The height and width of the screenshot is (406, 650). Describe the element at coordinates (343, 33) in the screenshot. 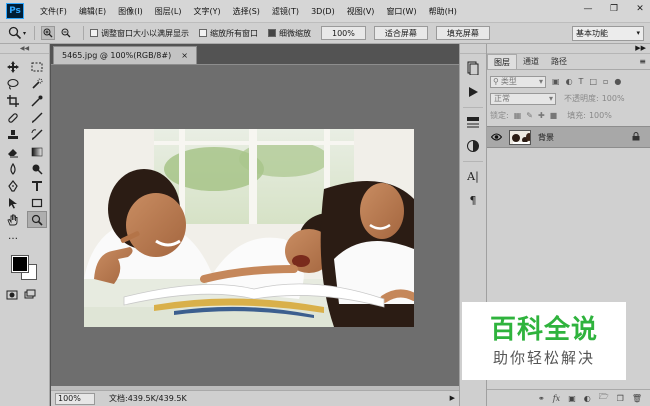

I see `zoom-100-button: 100%` at that location.